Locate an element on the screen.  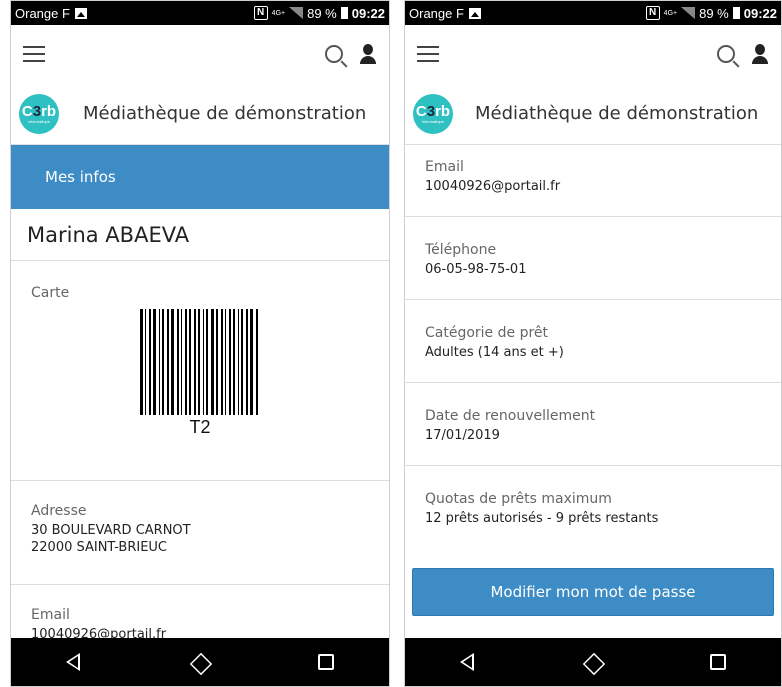
field-value: 12 prêts autorisés - 9 prêts restants is located at coordinates (542, 518).